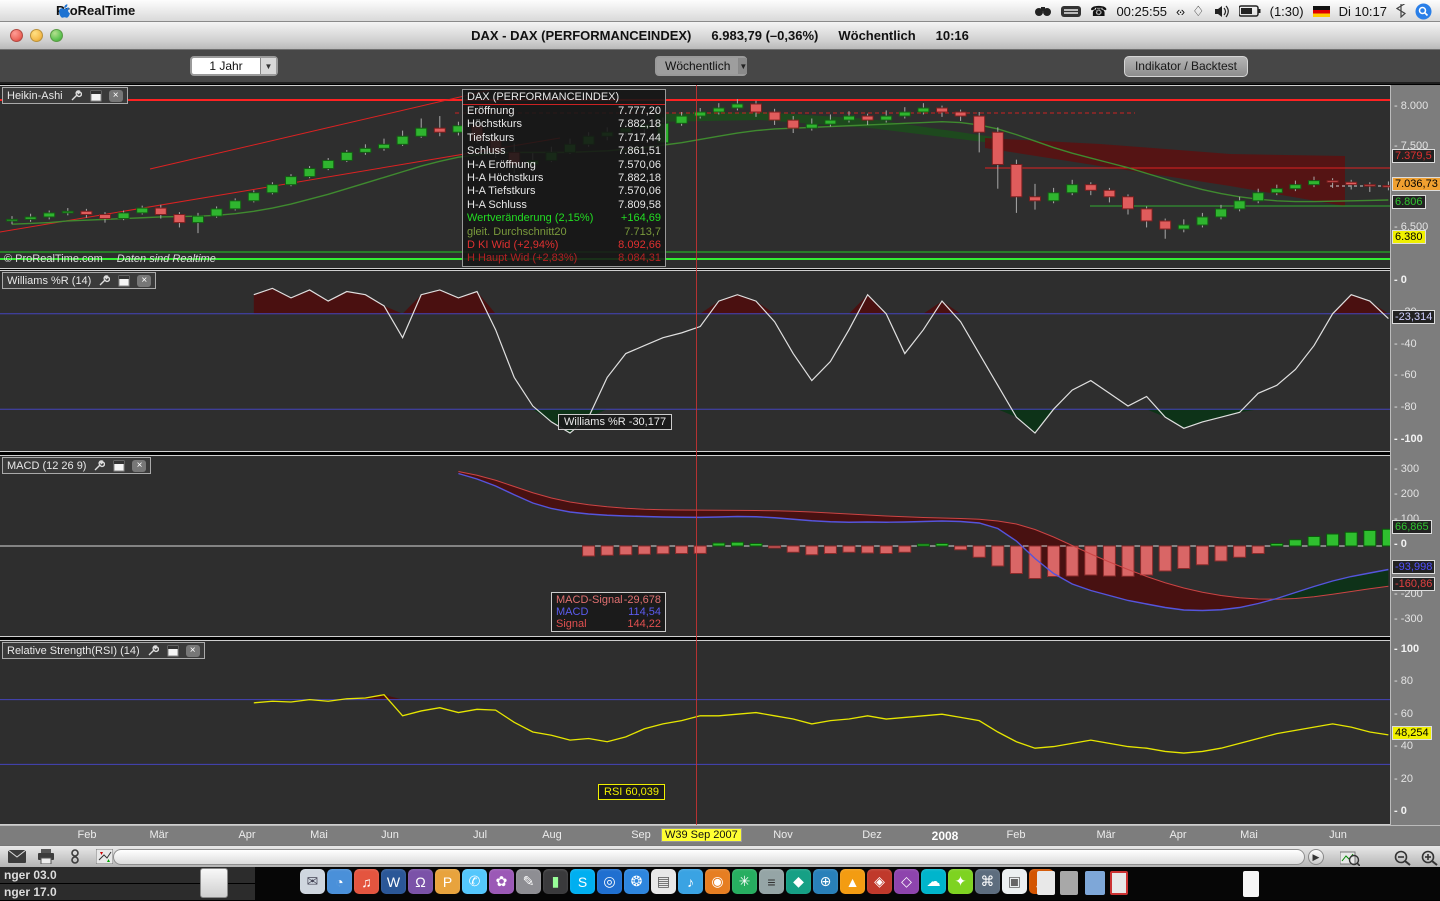 This screenshot has height=901, width=1440. I want to click on tooltip-row-label: Tiefstkurs, so click(491, 137).